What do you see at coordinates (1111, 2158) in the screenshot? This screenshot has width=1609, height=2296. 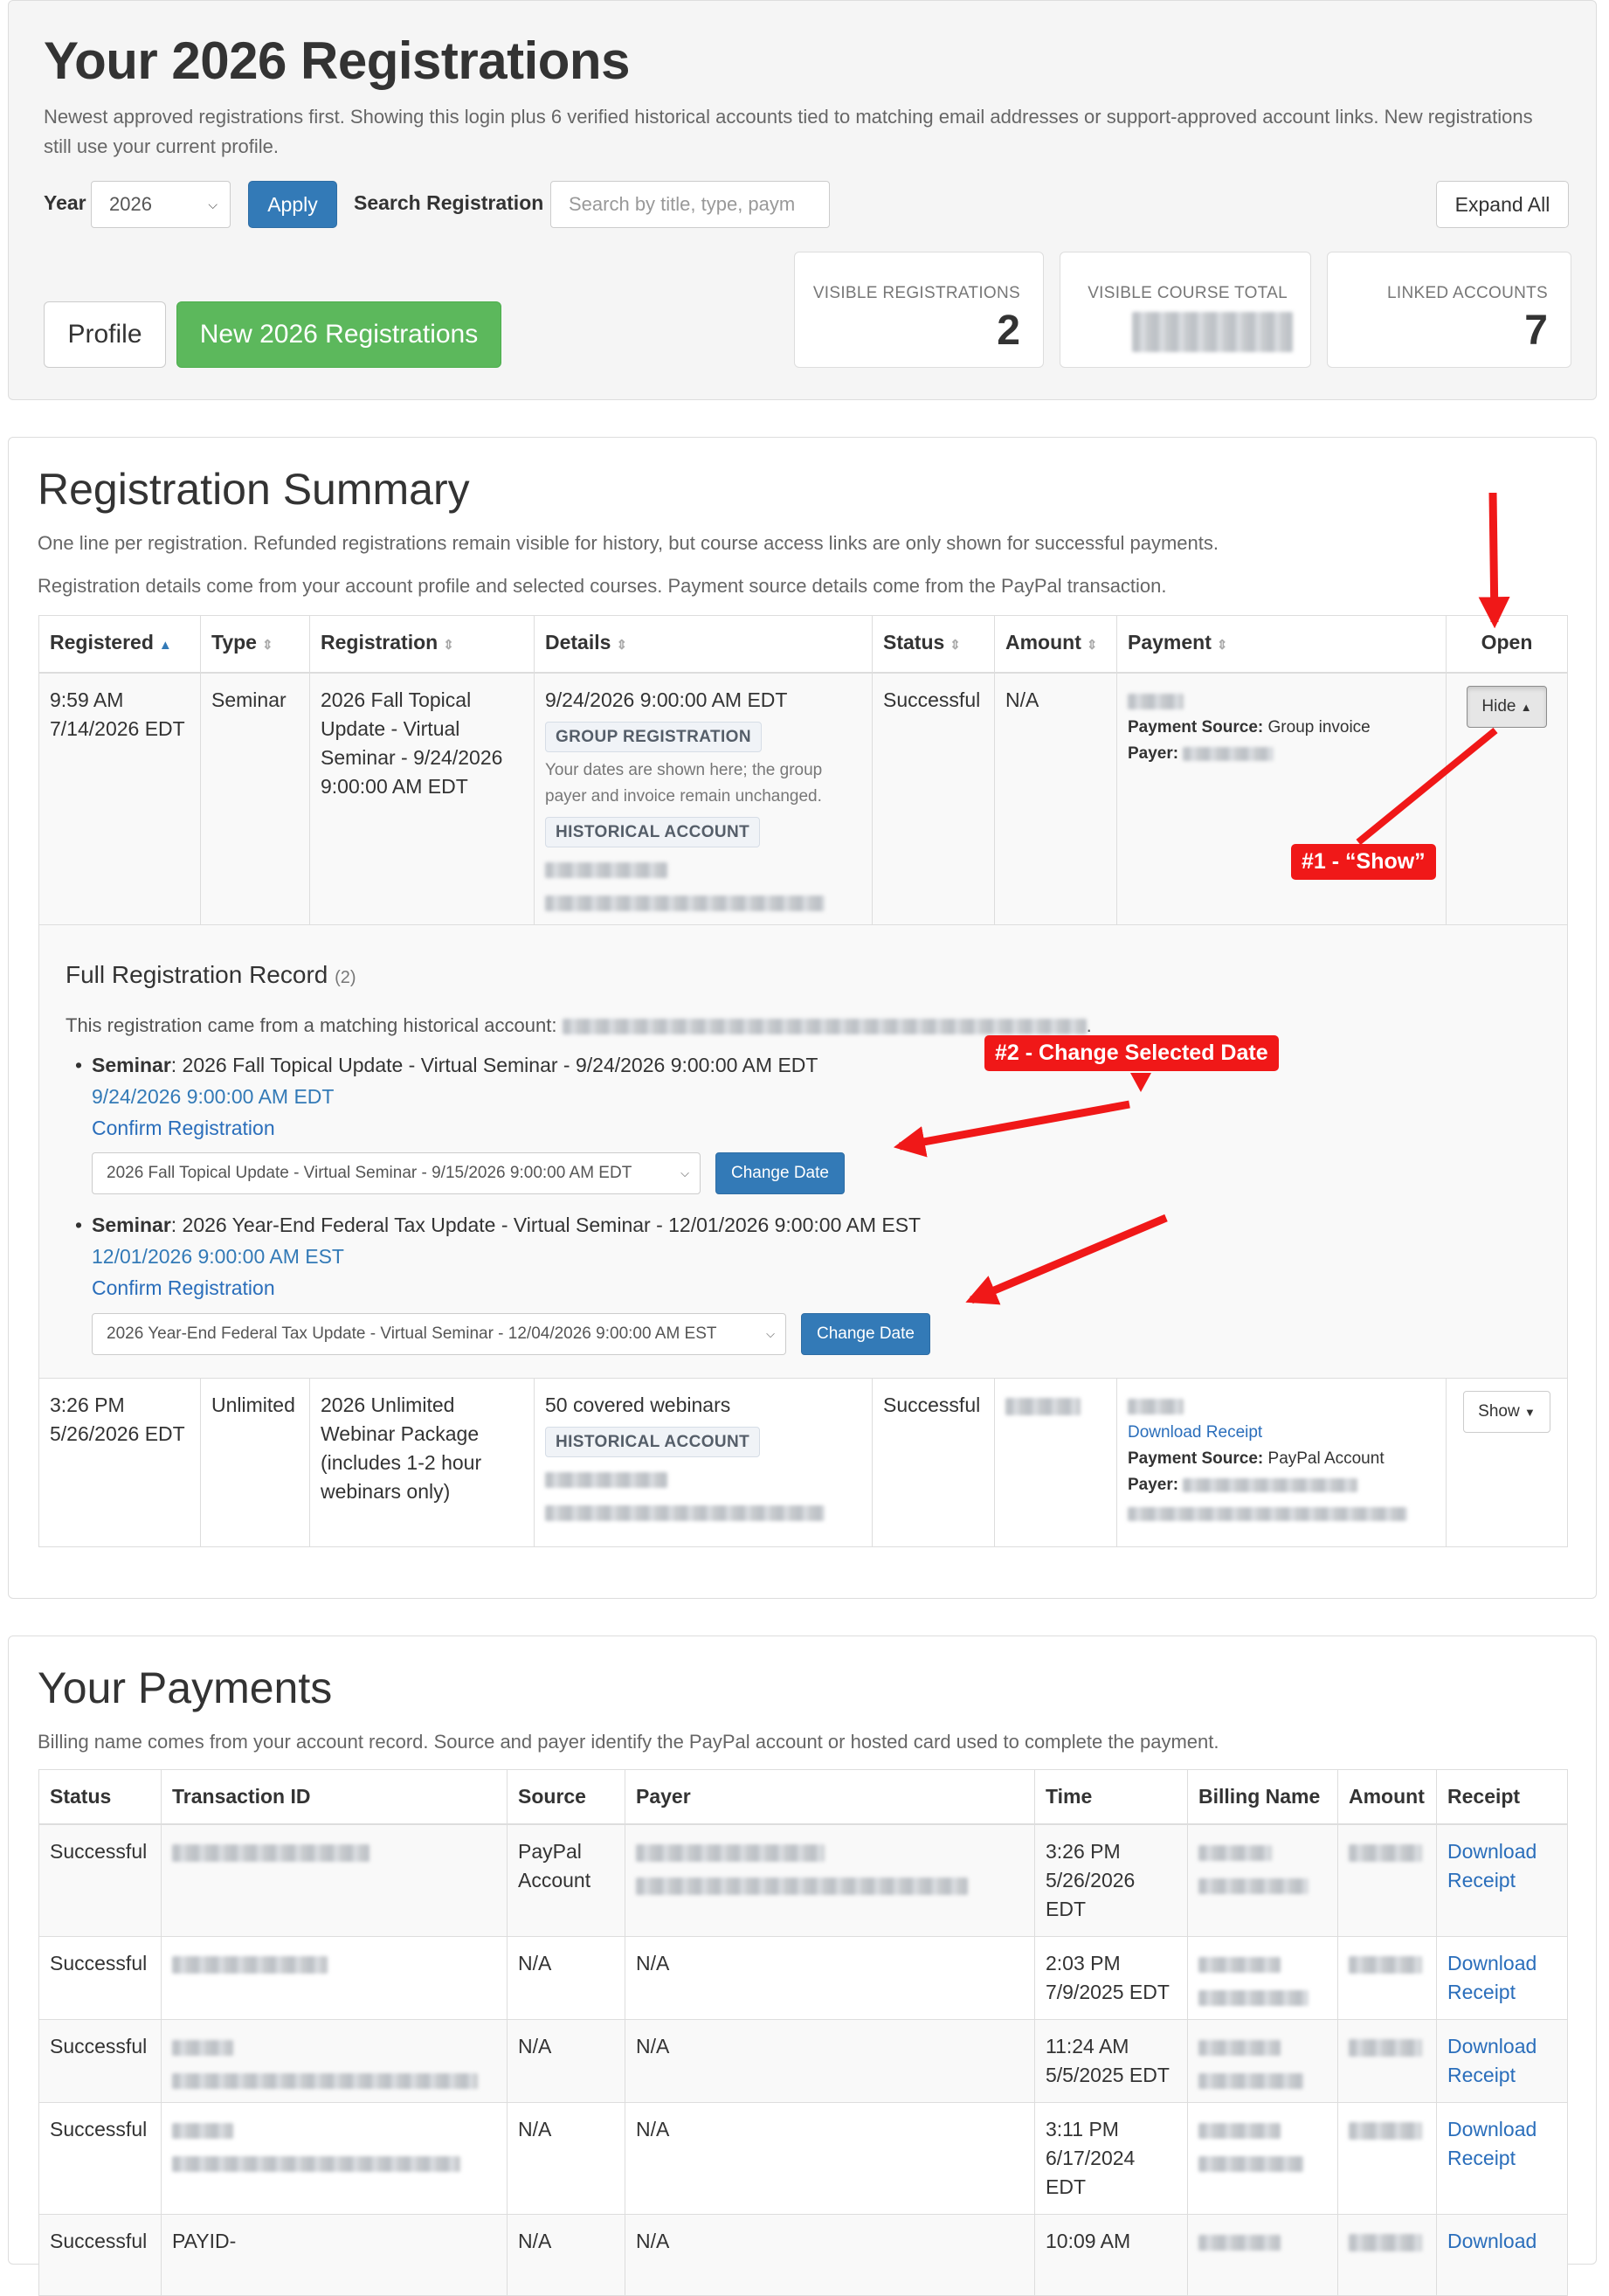 I see `payment-time: 3:11 PM 6/17/2024 EDT` at bounding box center [1111, 2158].